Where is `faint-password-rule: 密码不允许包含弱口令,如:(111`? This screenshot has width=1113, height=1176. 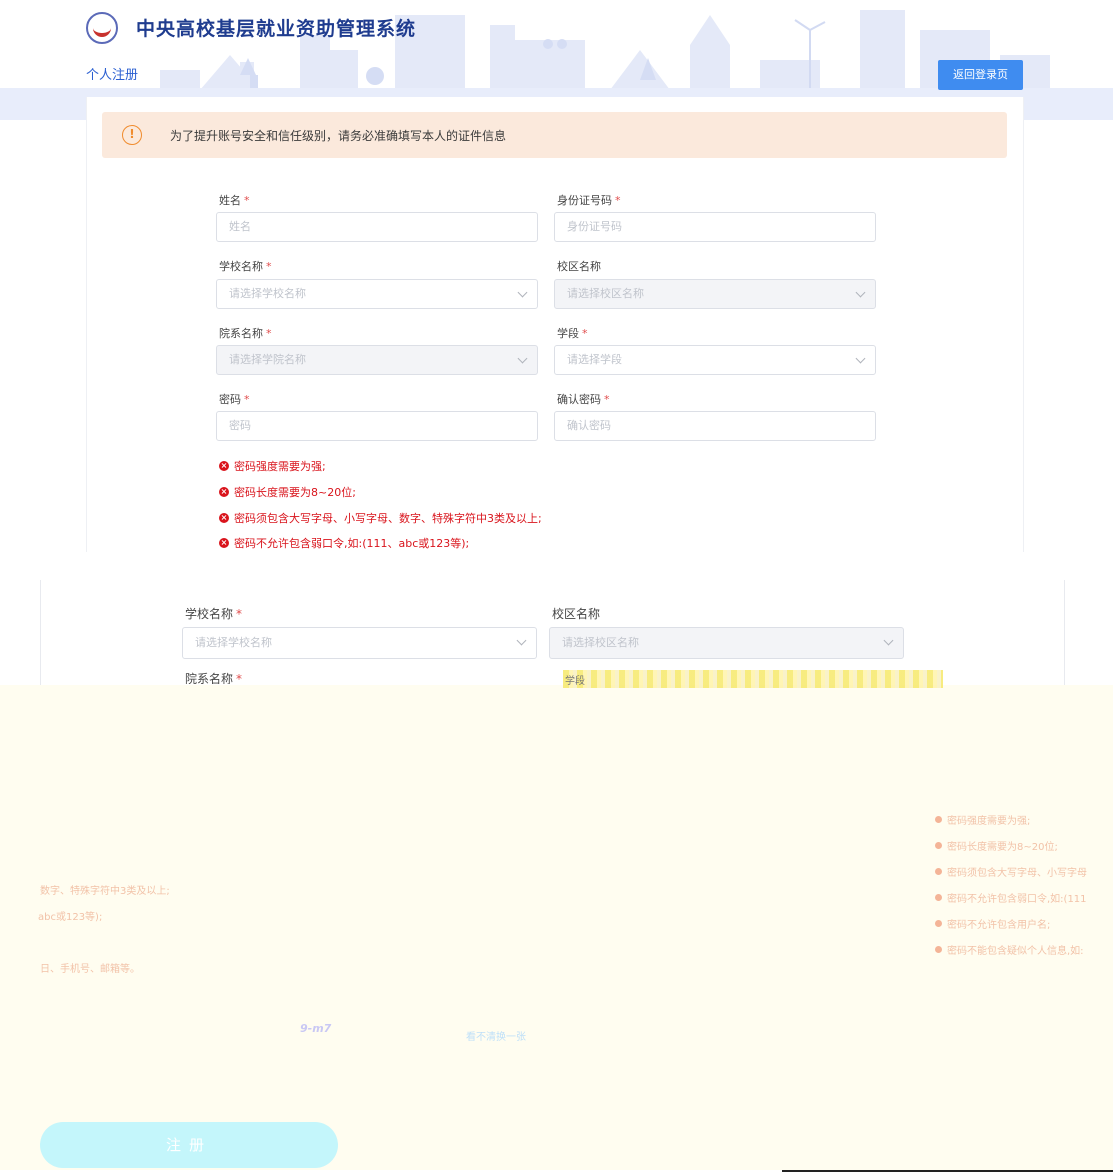
faint-password-rule: 密码不允许包含弱口令,如:(111 is located at coordinates (1011, 897).